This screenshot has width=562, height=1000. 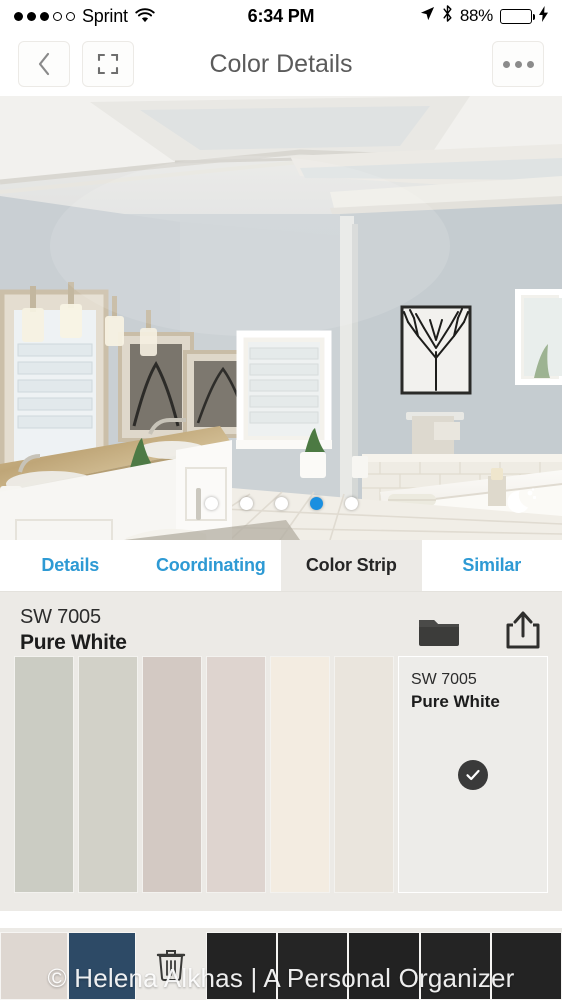 I want to click on back-button, so click(x=44, y=64).